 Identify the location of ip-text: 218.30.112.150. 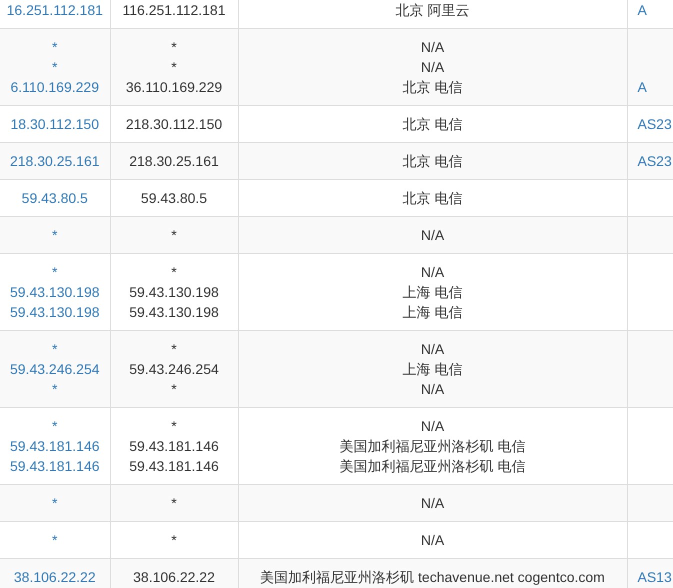
(174, 124).